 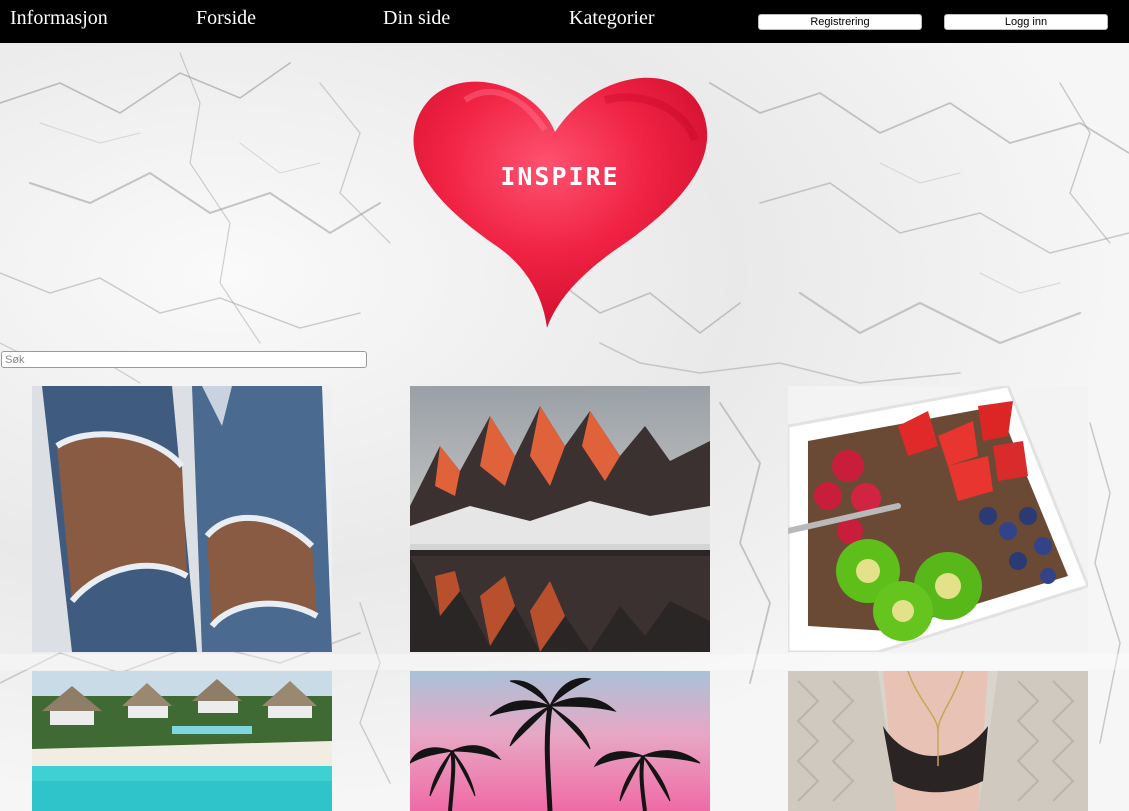 What do you see at coordinates (184, 359) in the screenshot?
I see `search-input` at bounding box center [184, 359].